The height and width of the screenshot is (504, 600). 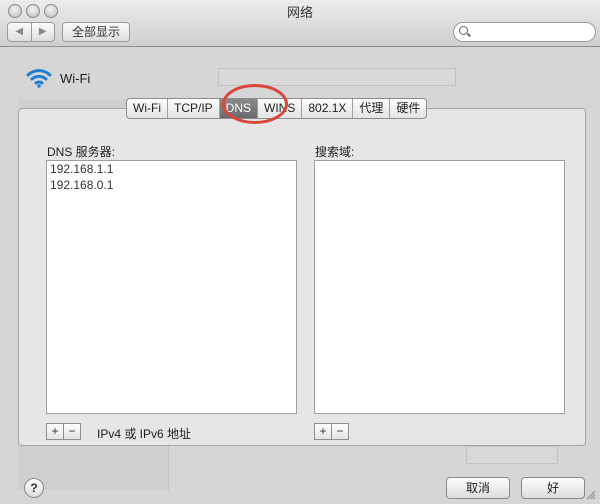 I want to click on remove-search-domain-button: −, so click(x=339, y=431).